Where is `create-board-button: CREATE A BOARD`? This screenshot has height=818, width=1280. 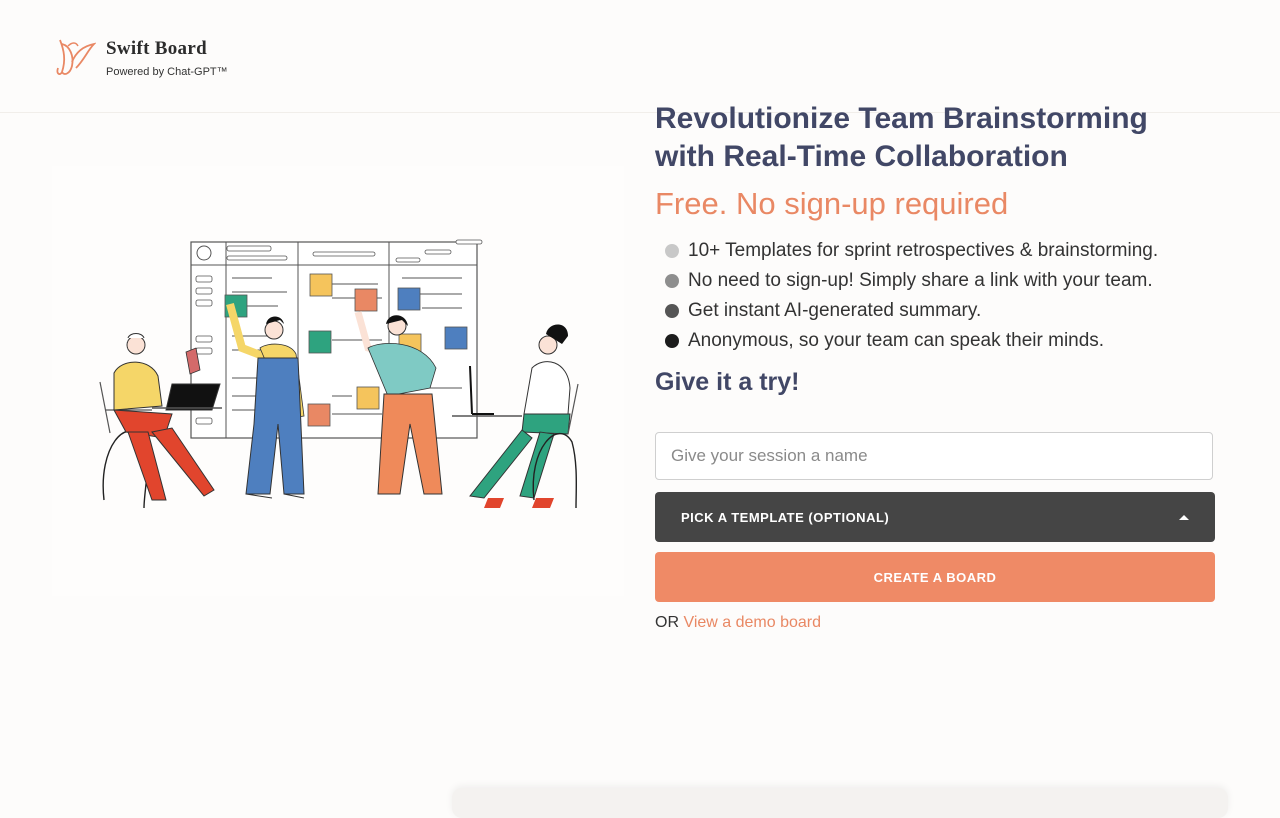
create-board-button: CREATE A BOARD is located at coordinates (935, 577).